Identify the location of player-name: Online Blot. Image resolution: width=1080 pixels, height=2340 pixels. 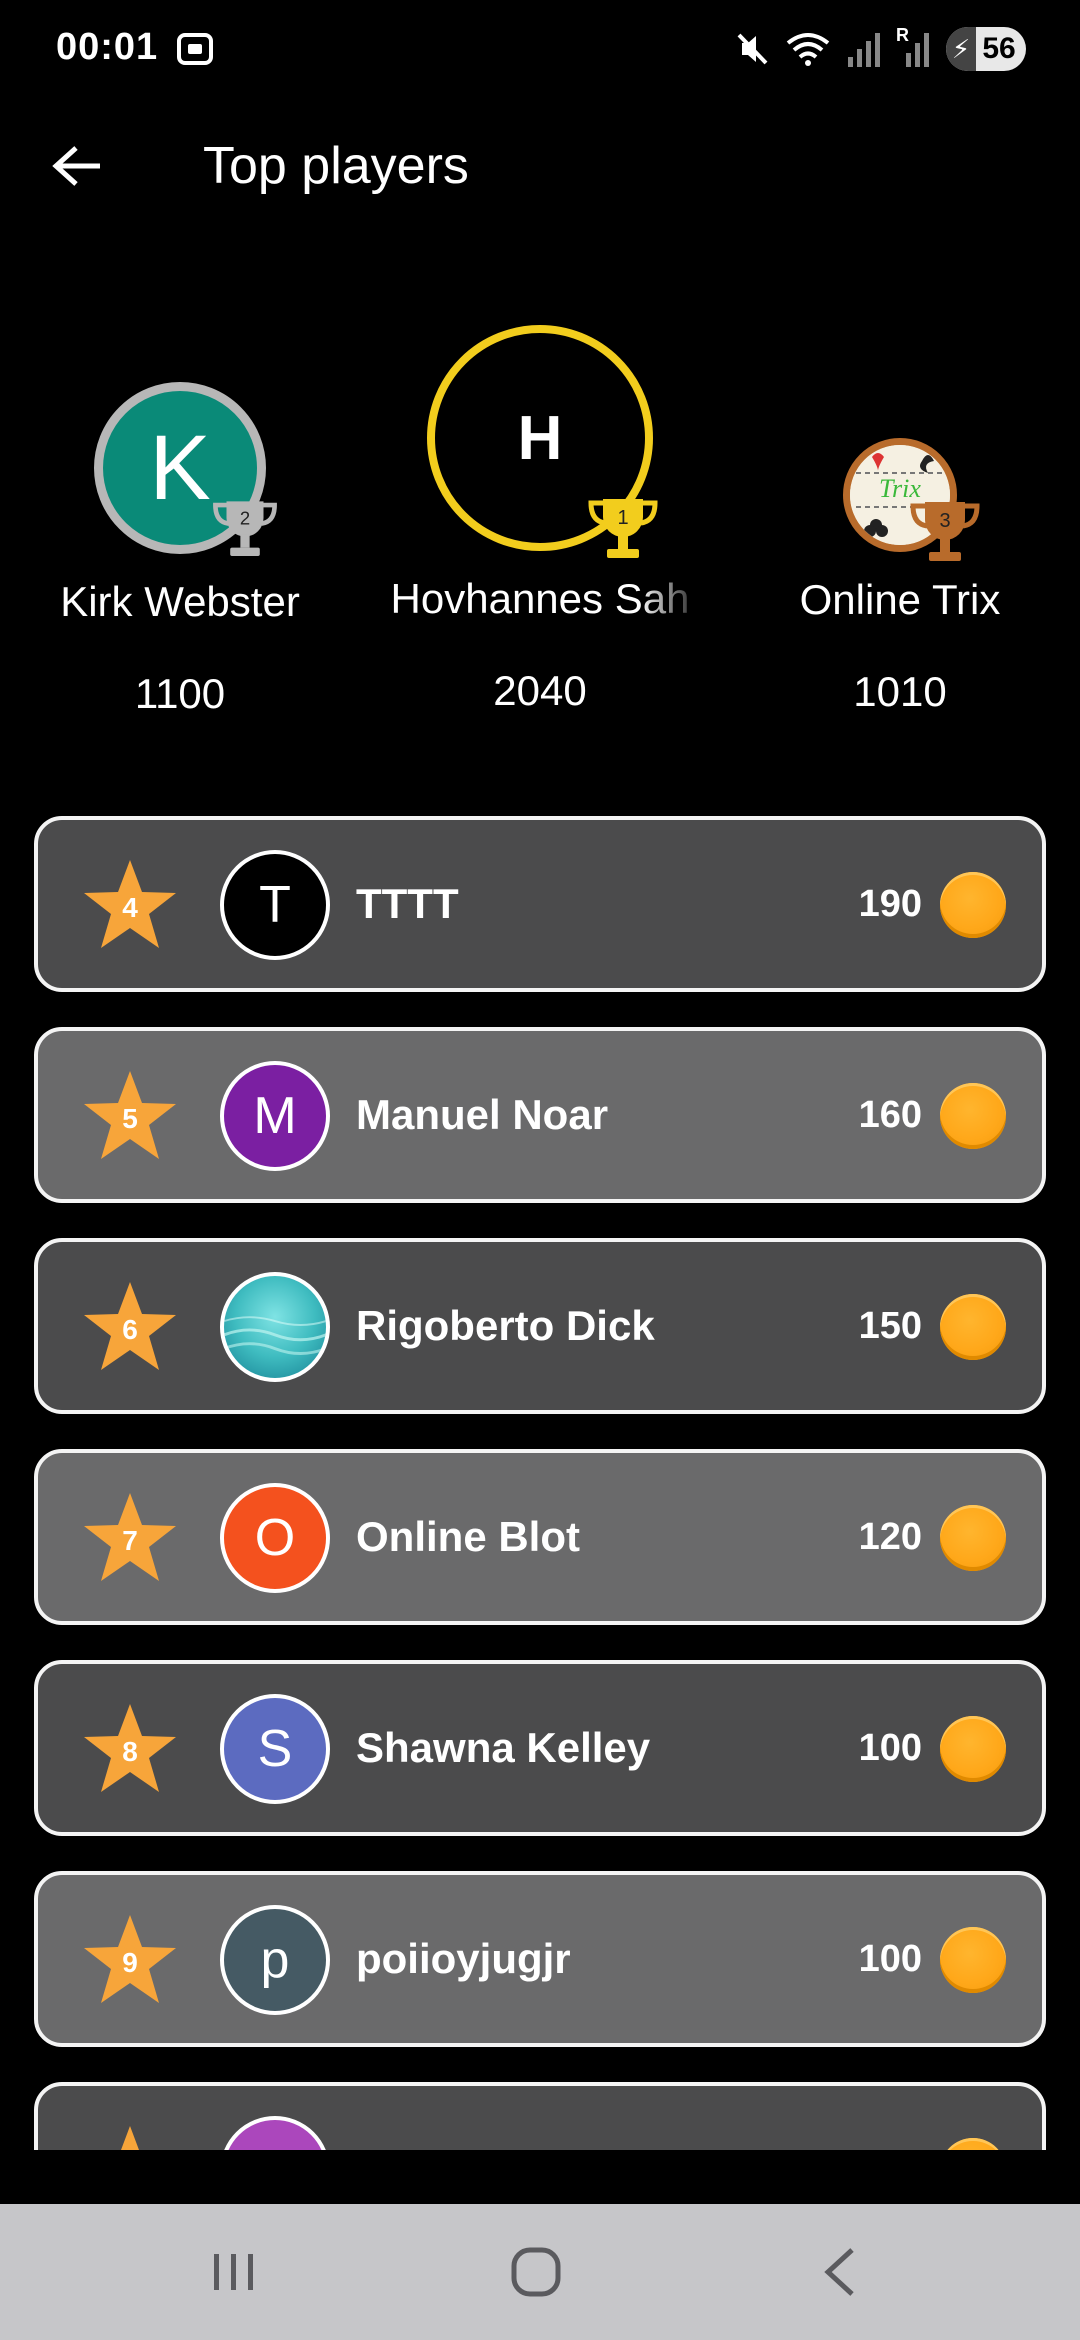
(468, 1536).